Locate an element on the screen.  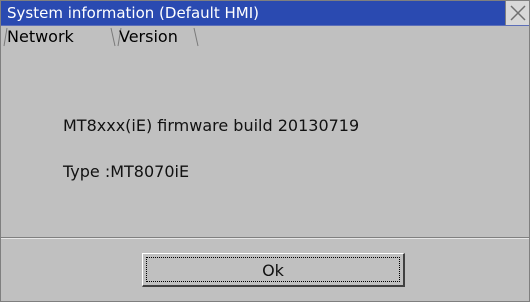
footer-divider-highlight is located at coordinates (265, 238).